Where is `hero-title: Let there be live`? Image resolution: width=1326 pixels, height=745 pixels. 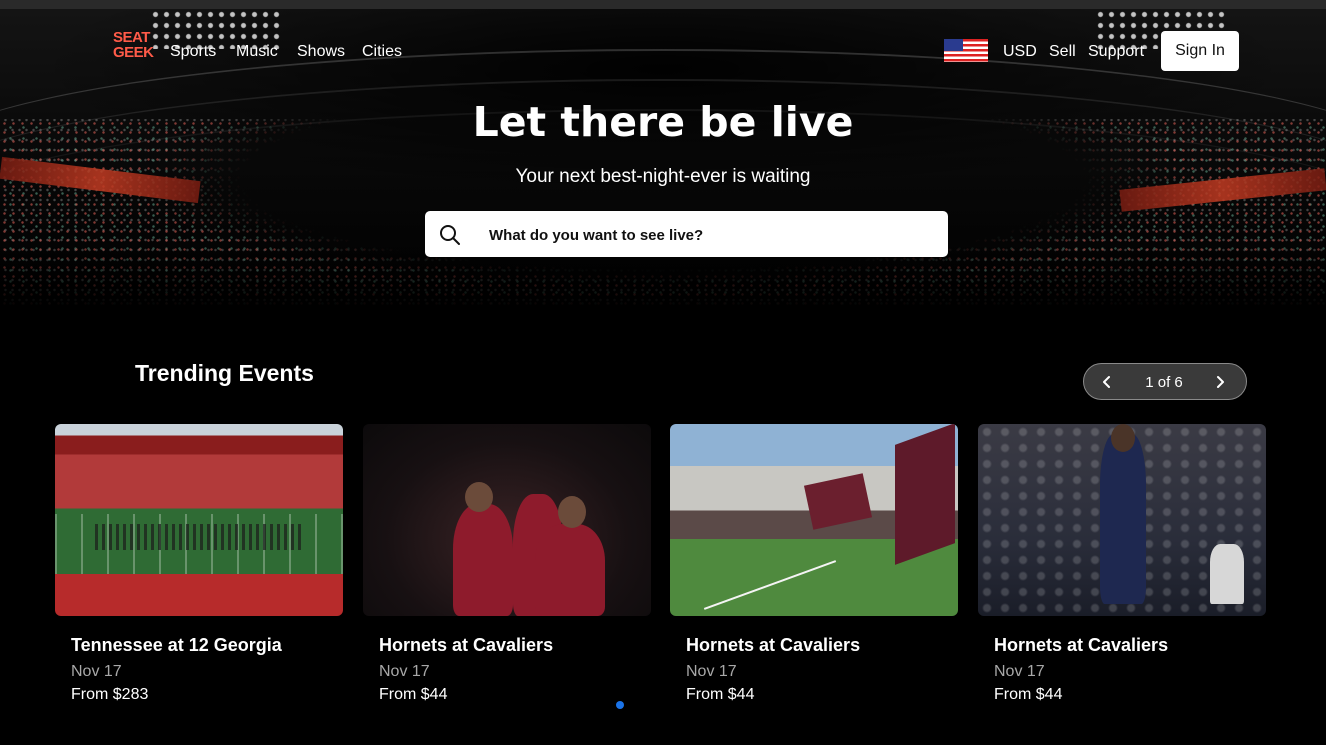 hero-title: Let there be live is located at coordinates (663, 122).